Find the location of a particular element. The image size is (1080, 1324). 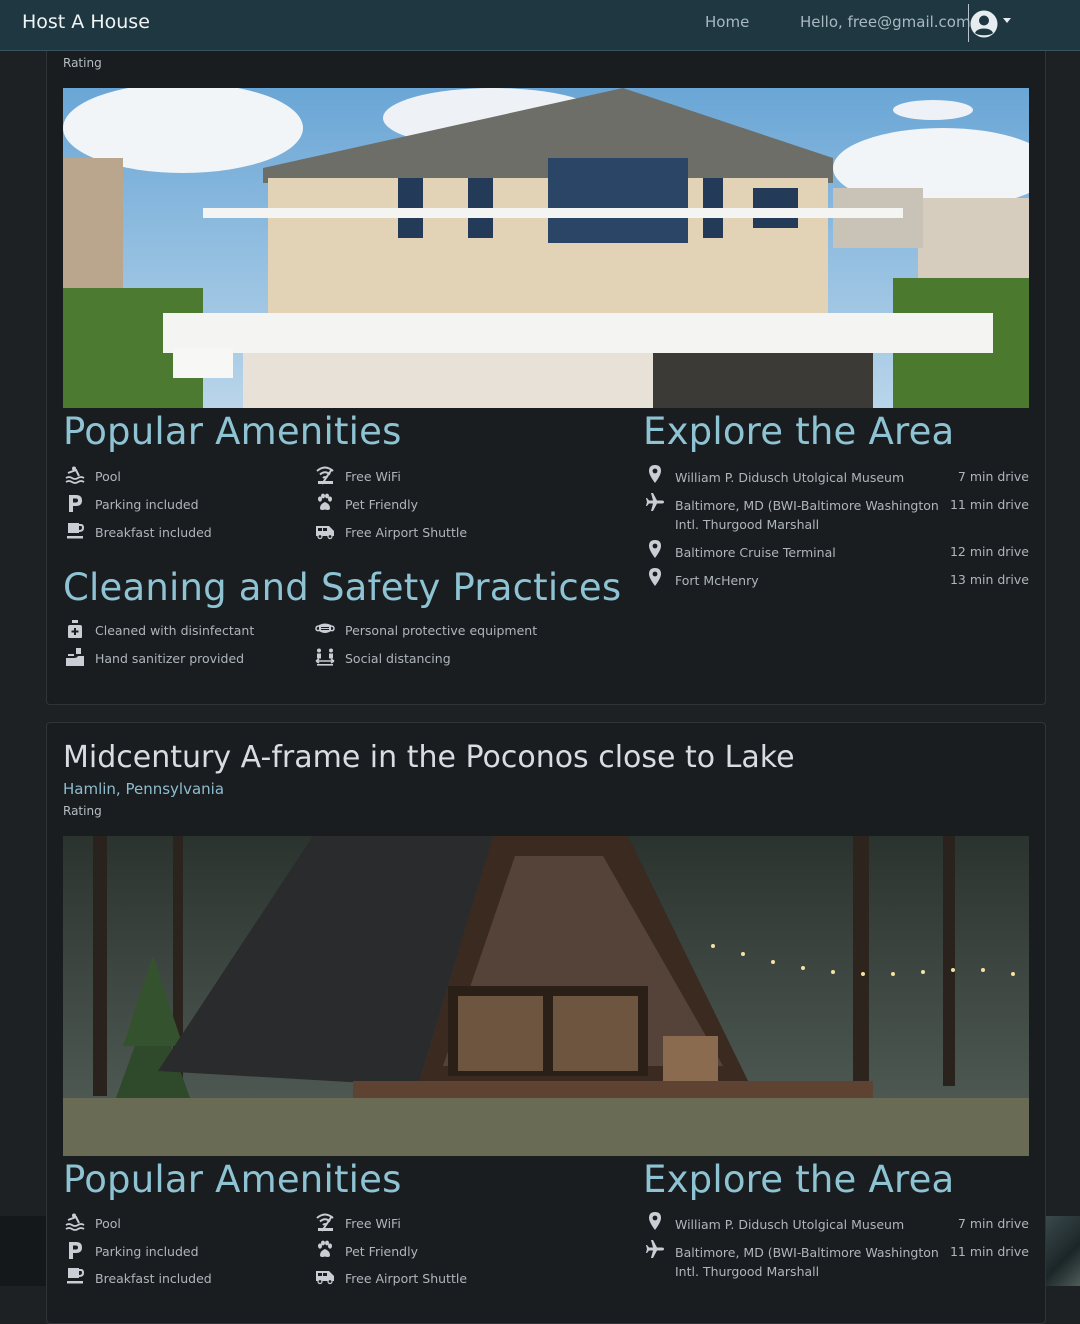

disinfectant-bottle-icon is located at coordinates (75, 629).